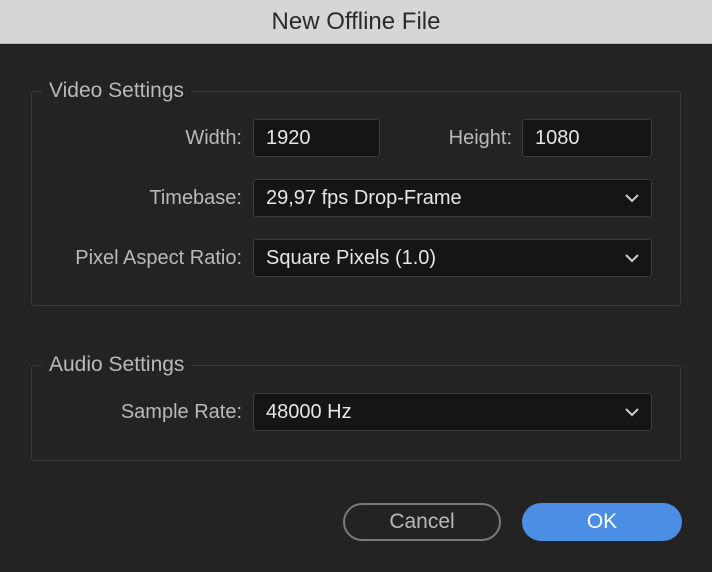 Image resolution: width=712 pixels, height=572 pixels. I want to click on ok-button: OK, so click(602, 522).